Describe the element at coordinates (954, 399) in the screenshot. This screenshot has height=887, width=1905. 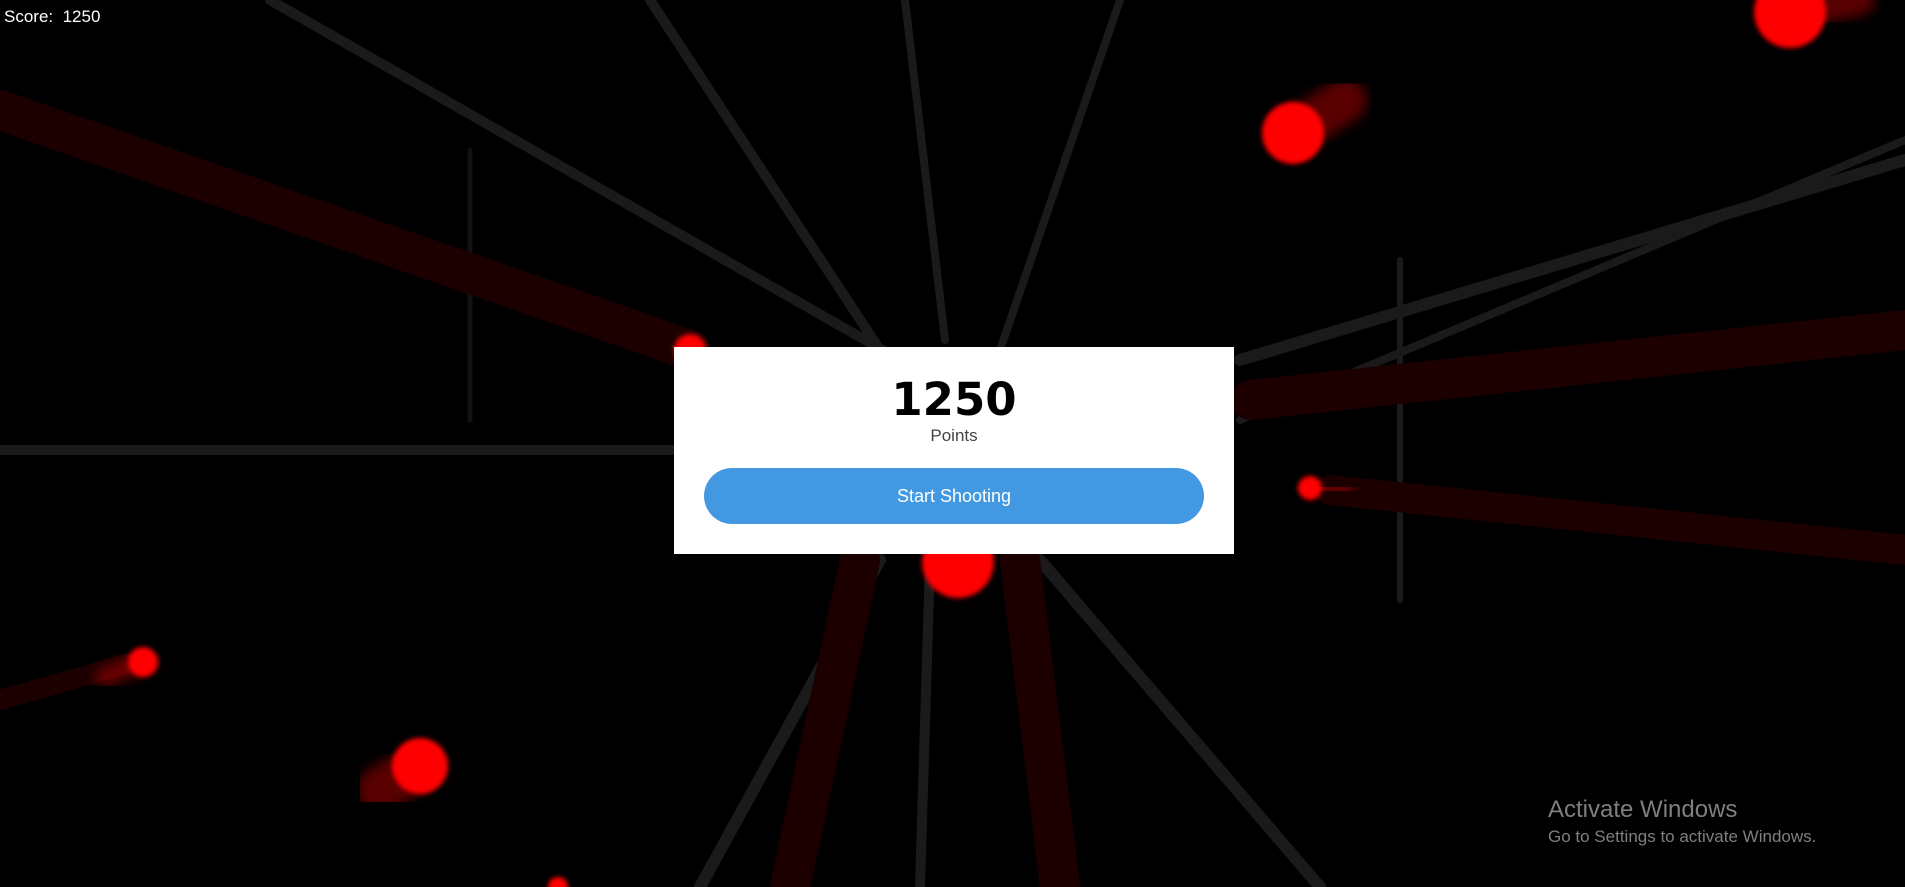
I see `points-total: 1250` at that location.